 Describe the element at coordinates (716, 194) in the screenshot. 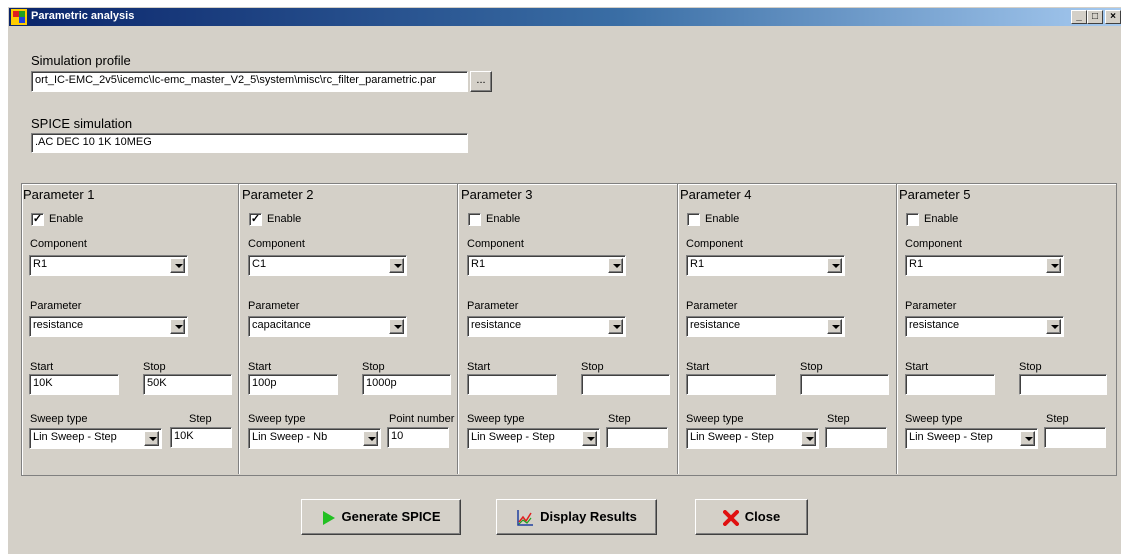

I see `parameter-title: Parameter 4` at that location.